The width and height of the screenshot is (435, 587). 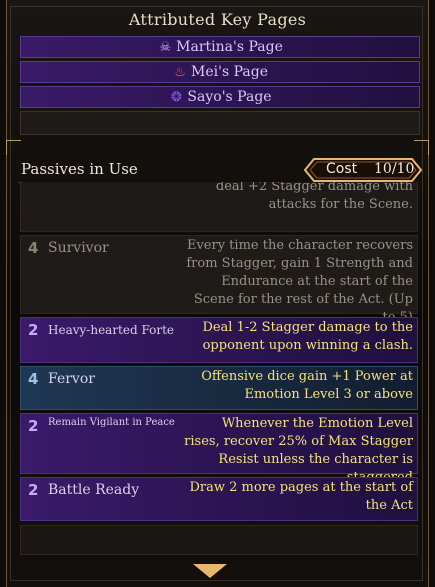 I want to click on attributed-key-pages-title: Attributed Key Pages, so click(x=217, y=19).